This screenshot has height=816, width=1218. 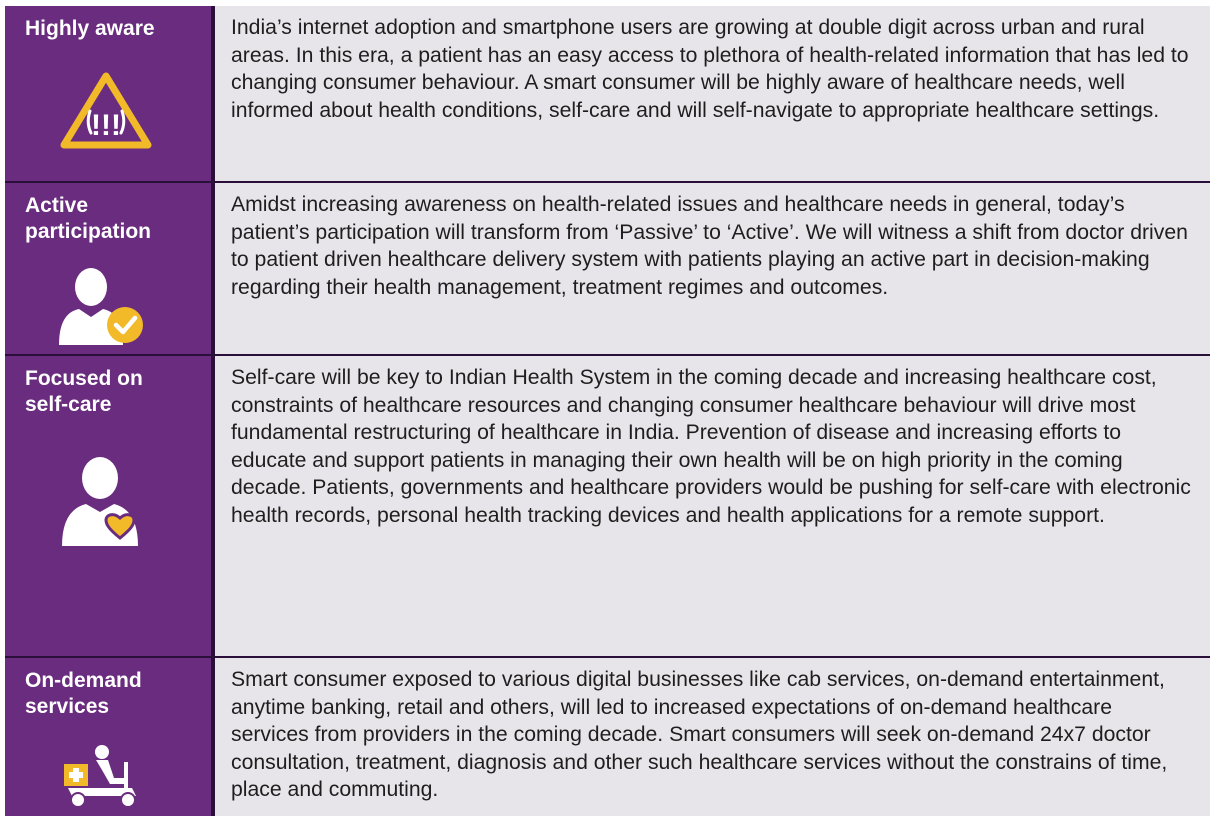 I want to click on person-check-icon, so click(x=101, y=308).